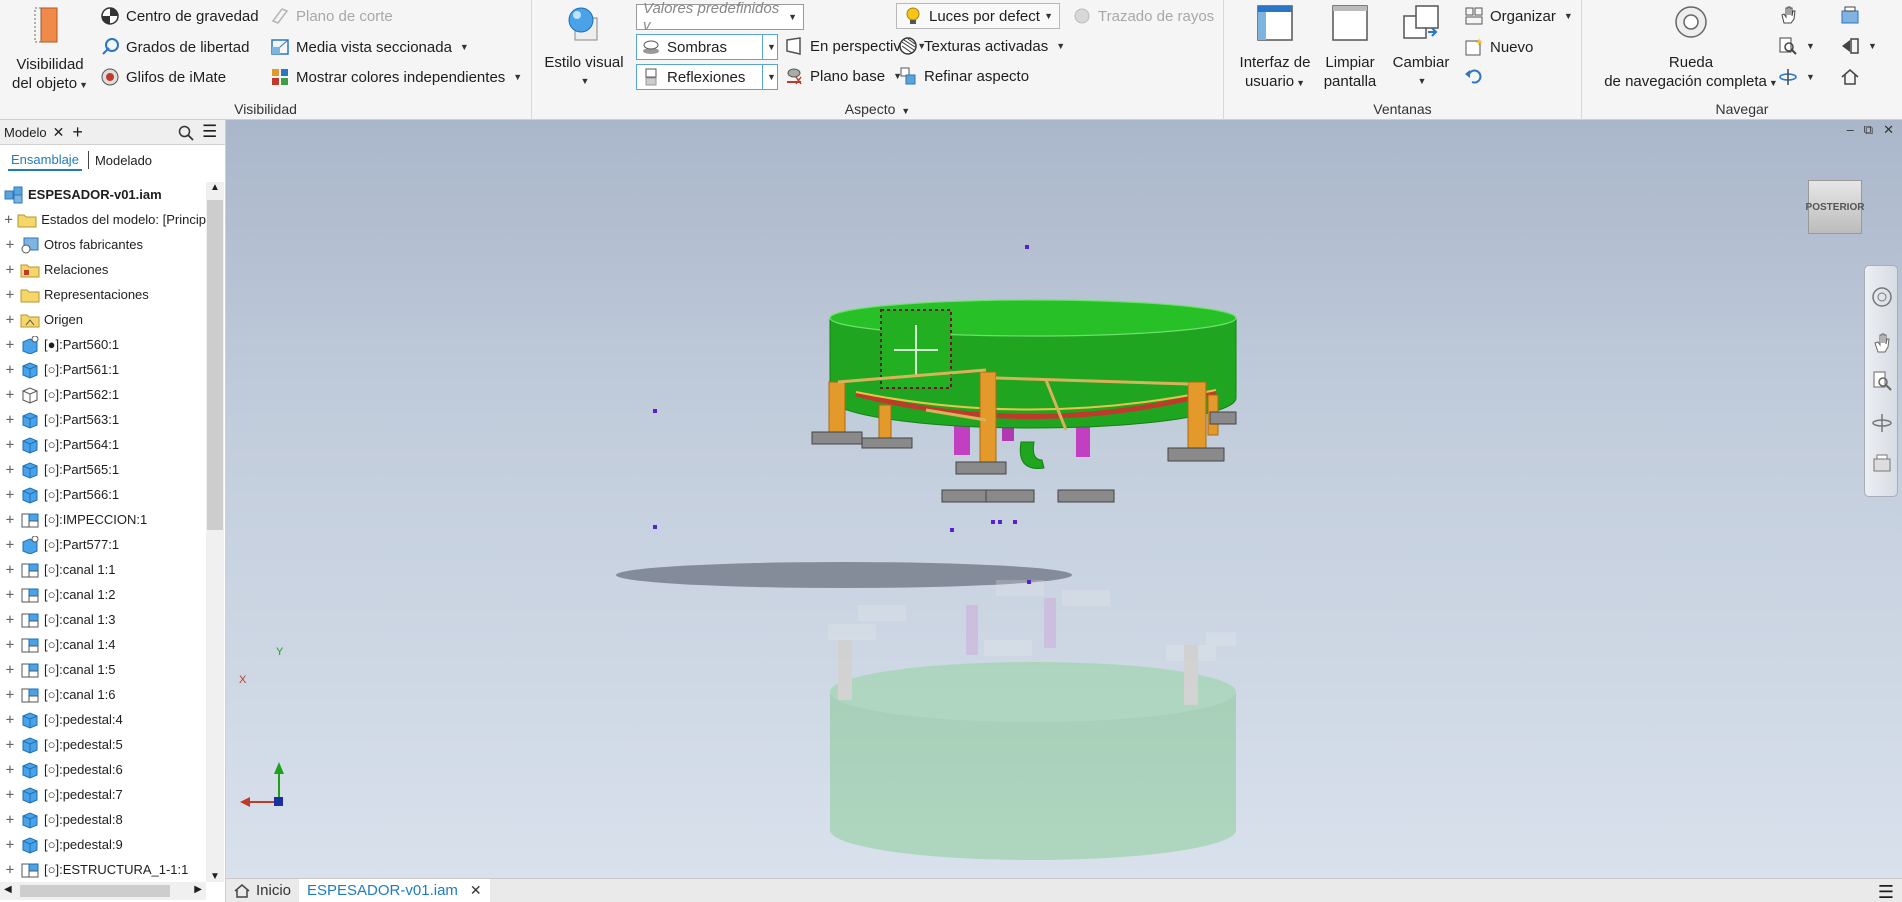 This screenshot has width=1902, height=902. What do you see at coordinates (1350, 47) in the screenshot?
I see `limpiar-pantalla-button: Limpiar pantalla` at bounding box center [1350, 47].